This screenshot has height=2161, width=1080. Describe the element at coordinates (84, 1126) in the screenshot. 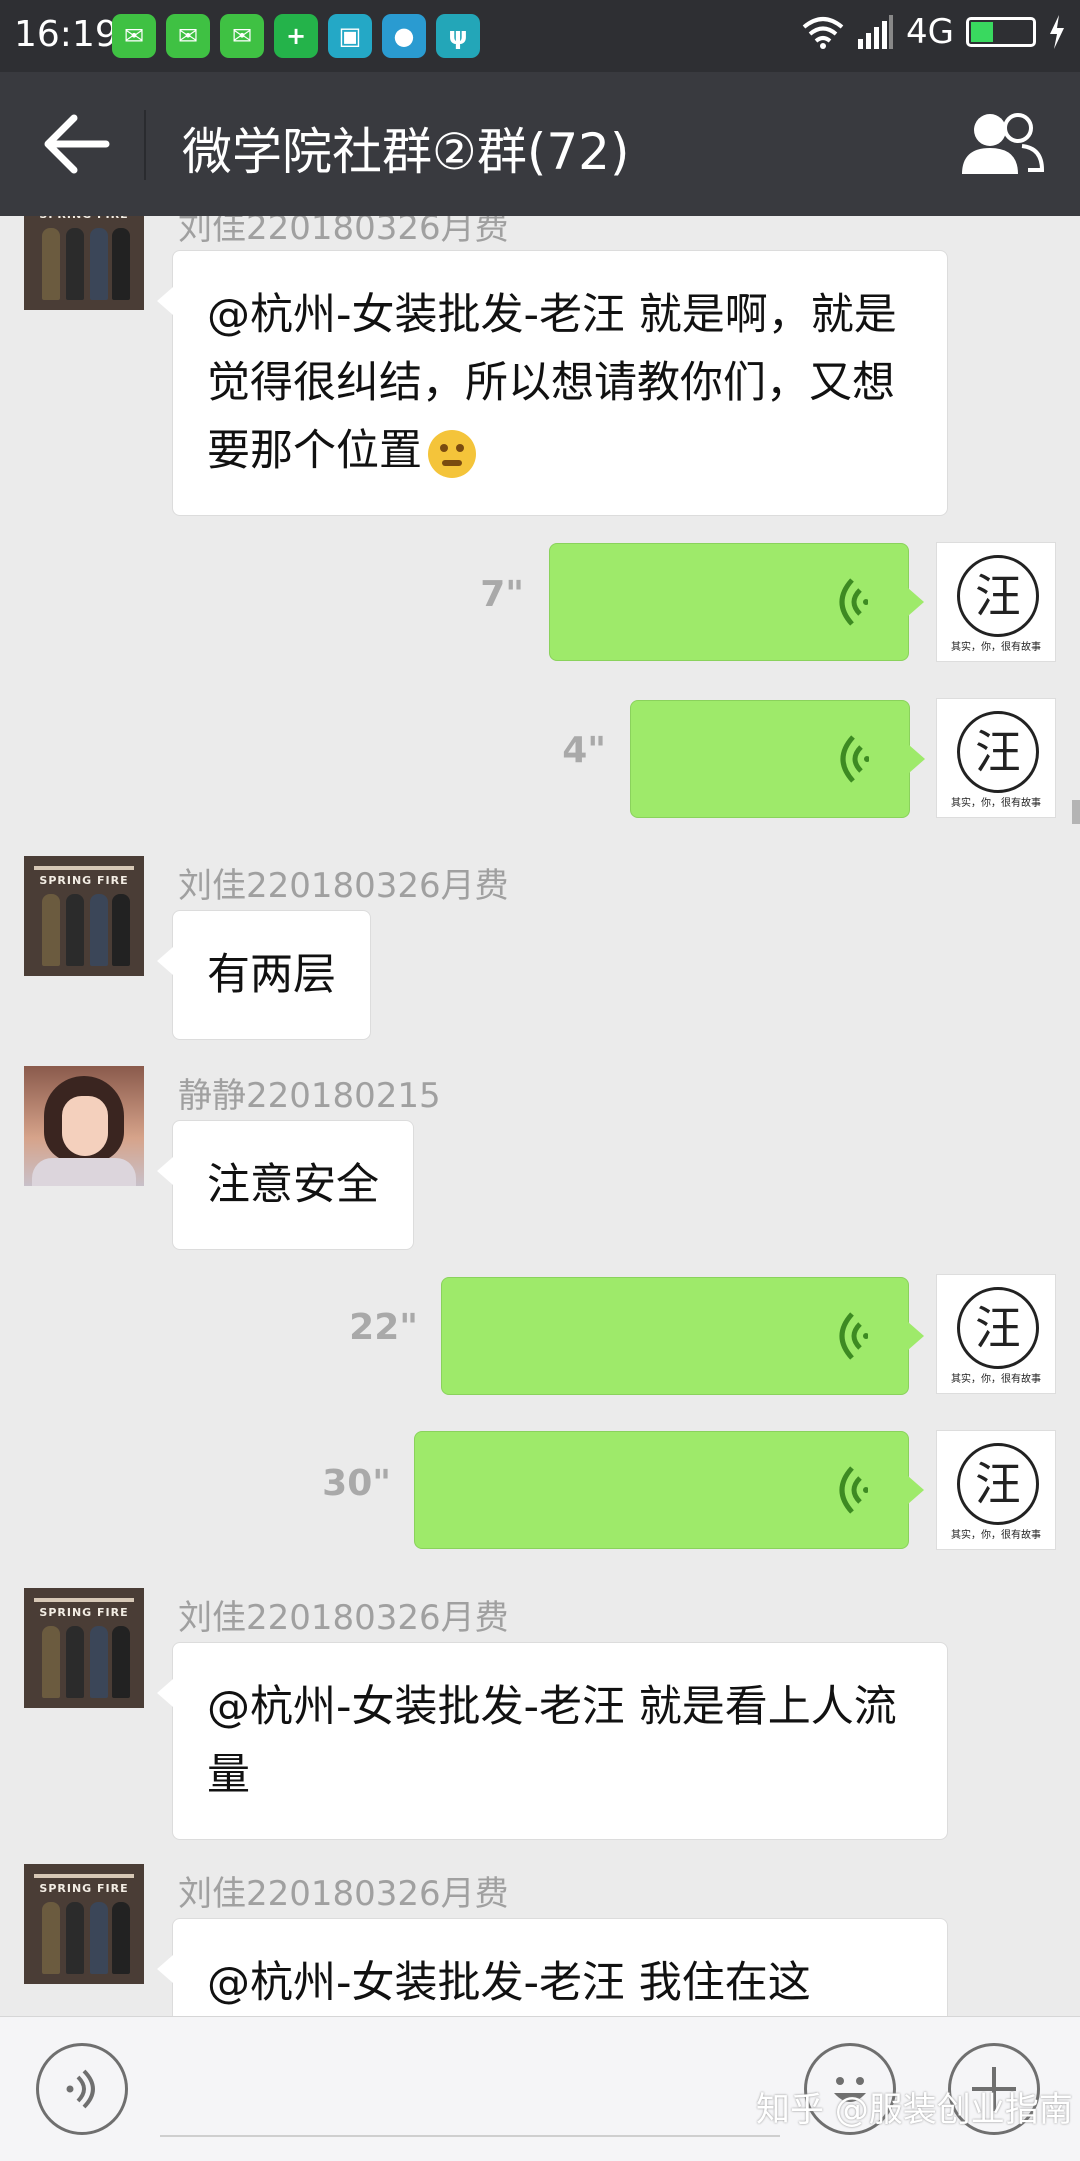

I see `avatar` at that location.